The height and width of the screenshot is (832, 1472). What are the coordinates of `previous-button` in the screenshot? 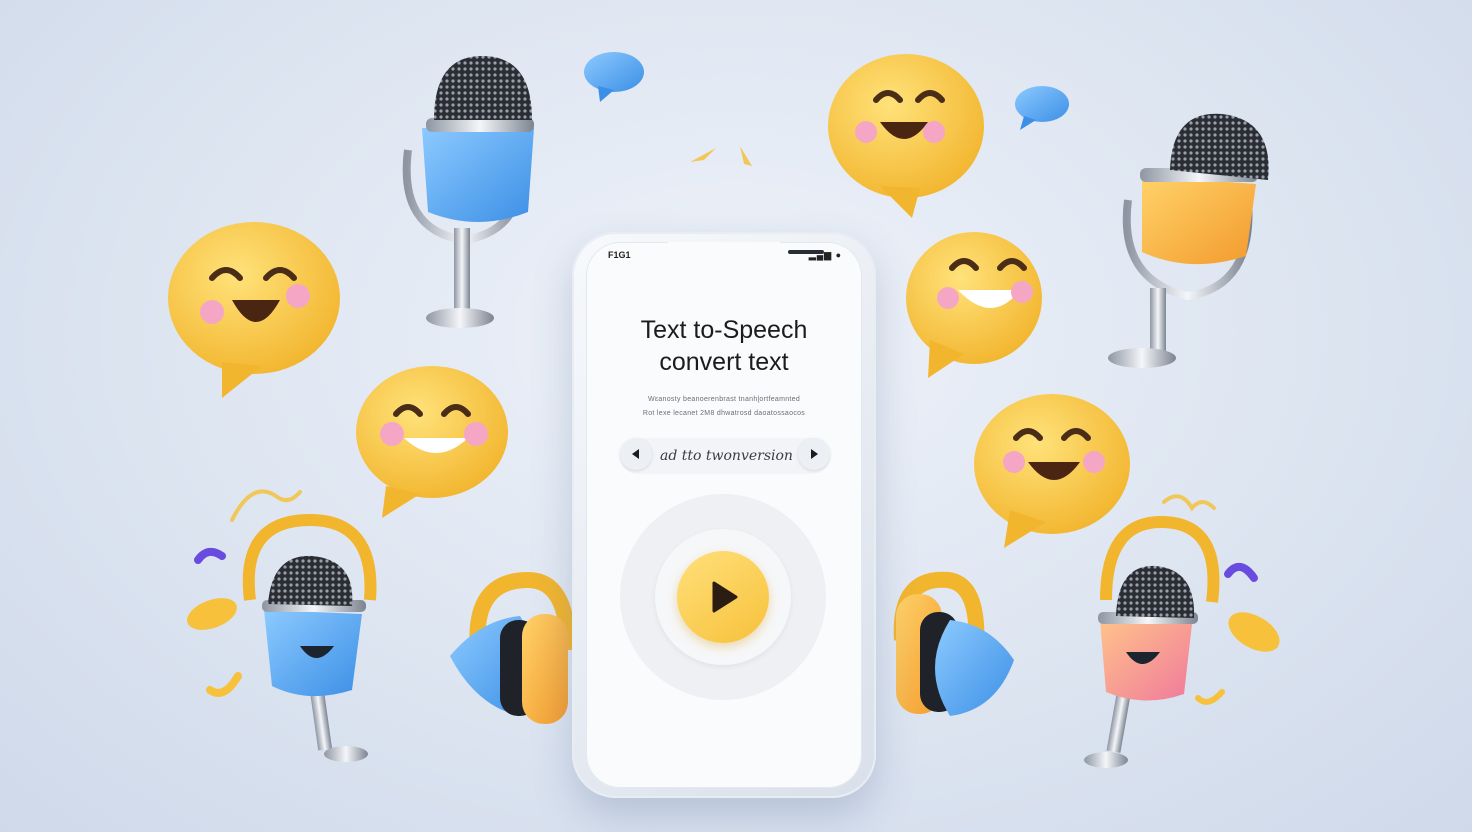 It's located at (636, 454).